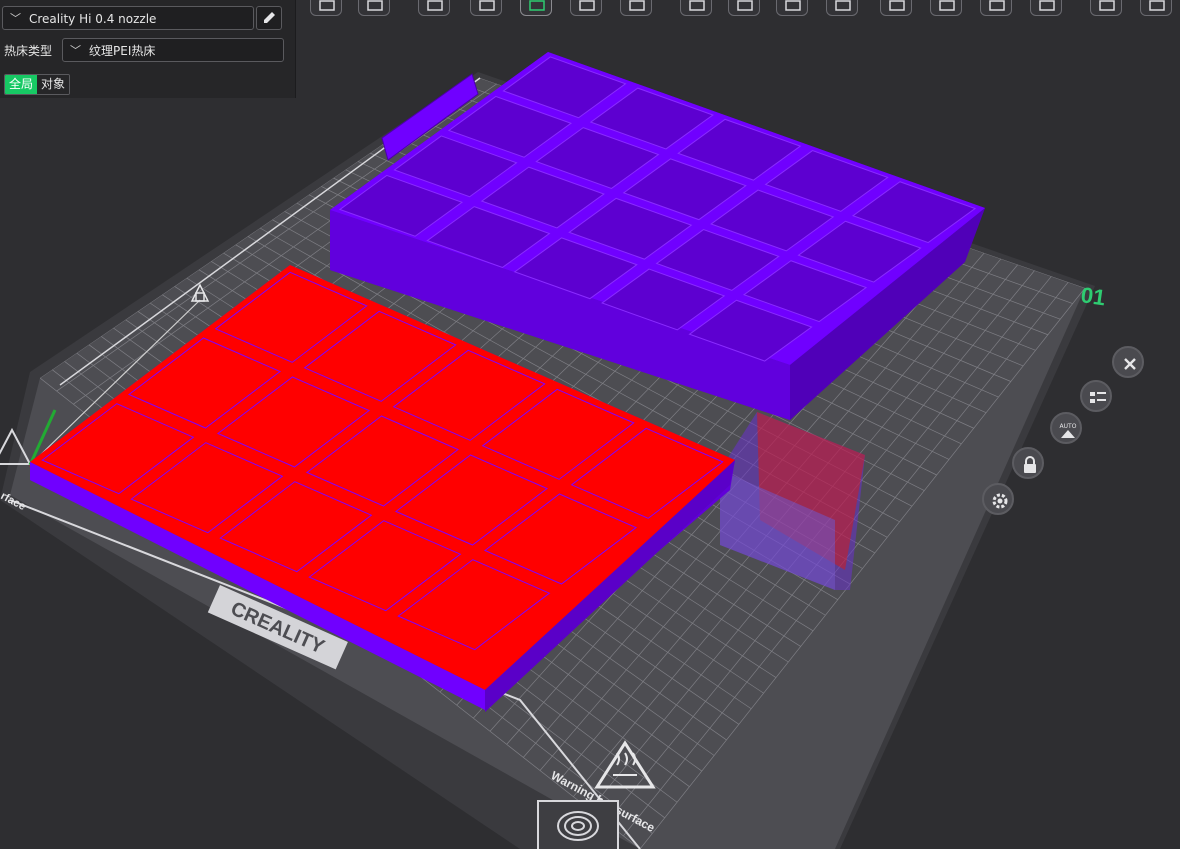 The width and height of the screenshot is (1180, 849). What do you see at coordinates (53, 84) in the screenshot?
I see `tab-object: 对象` at bounding box center [53, 84].